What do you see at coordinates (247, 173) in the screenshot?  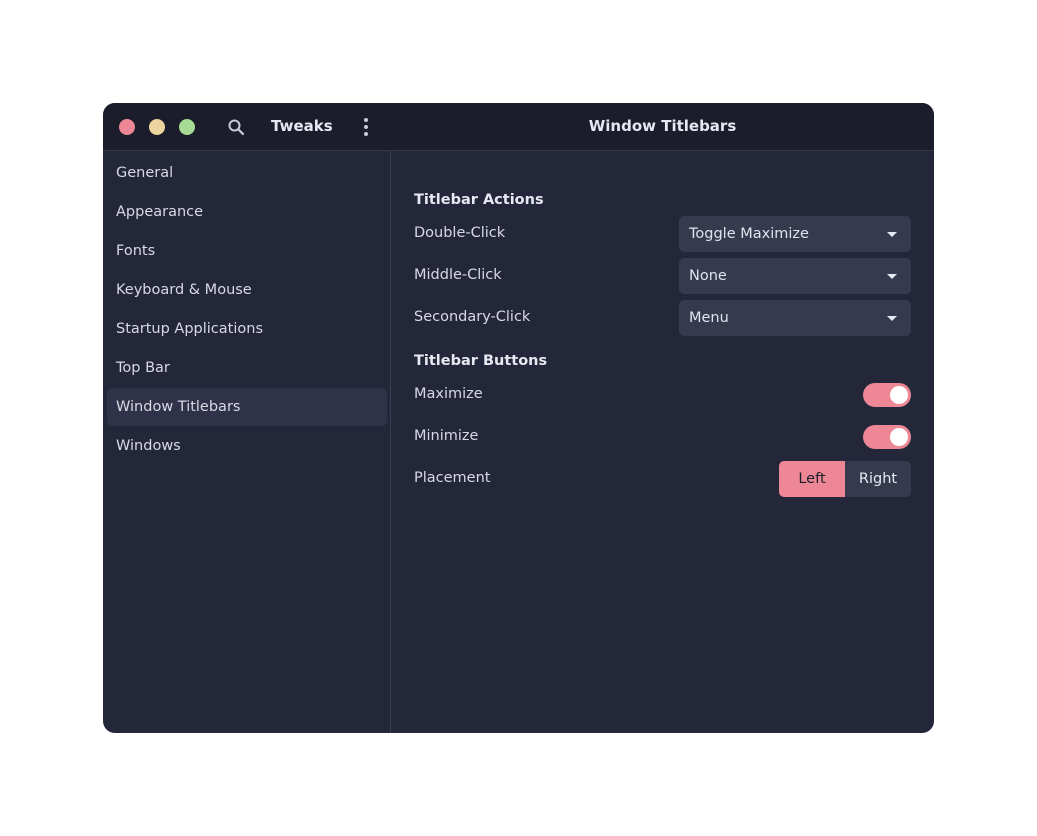 I see `sidebar-item-general: General` at bounding box center [247, 173].